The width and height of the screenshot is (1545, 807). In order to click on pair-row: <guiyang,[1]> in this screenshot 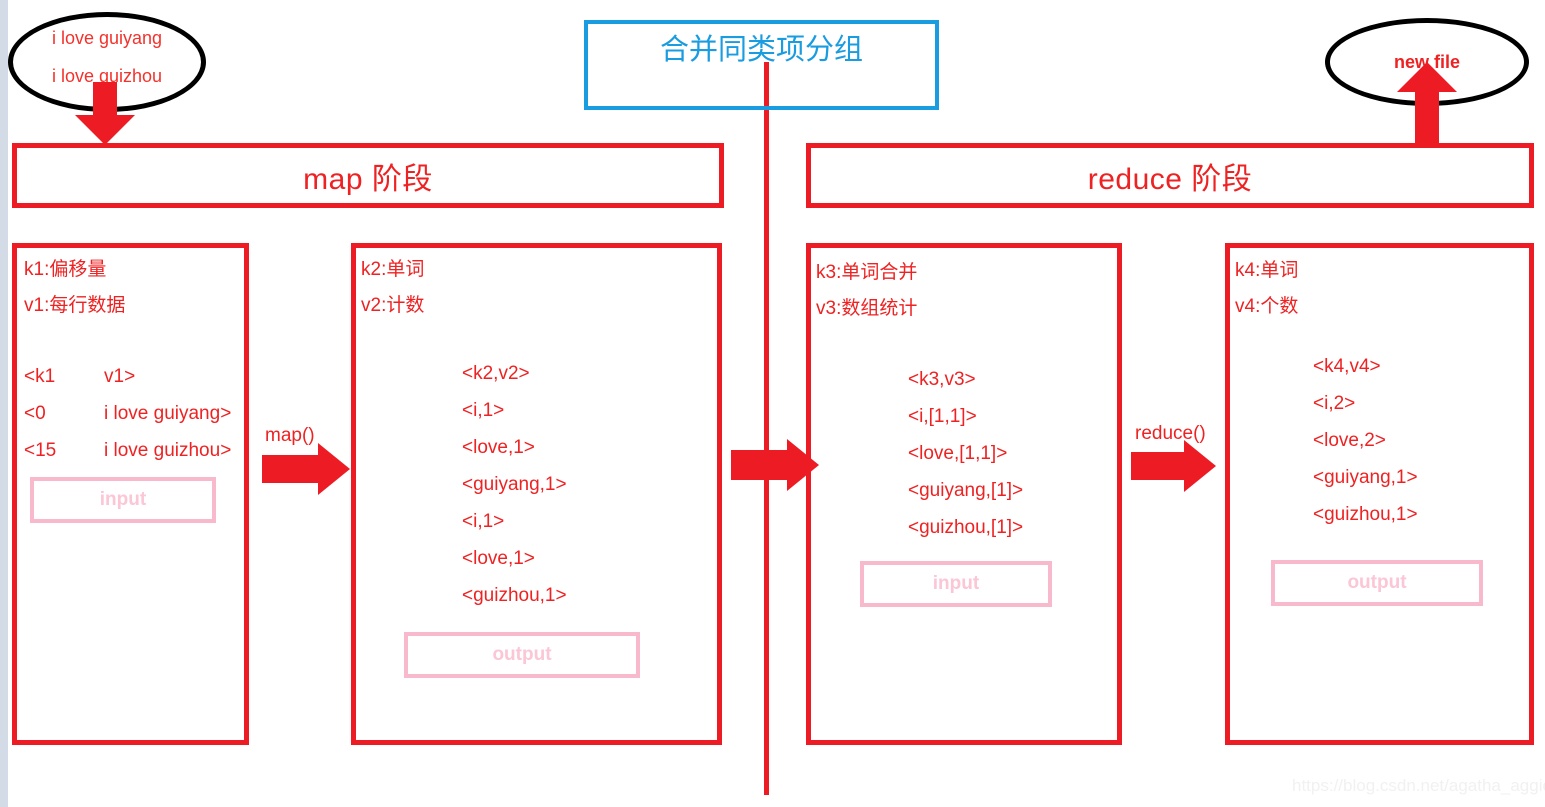, I will do `click(966, 490)`.